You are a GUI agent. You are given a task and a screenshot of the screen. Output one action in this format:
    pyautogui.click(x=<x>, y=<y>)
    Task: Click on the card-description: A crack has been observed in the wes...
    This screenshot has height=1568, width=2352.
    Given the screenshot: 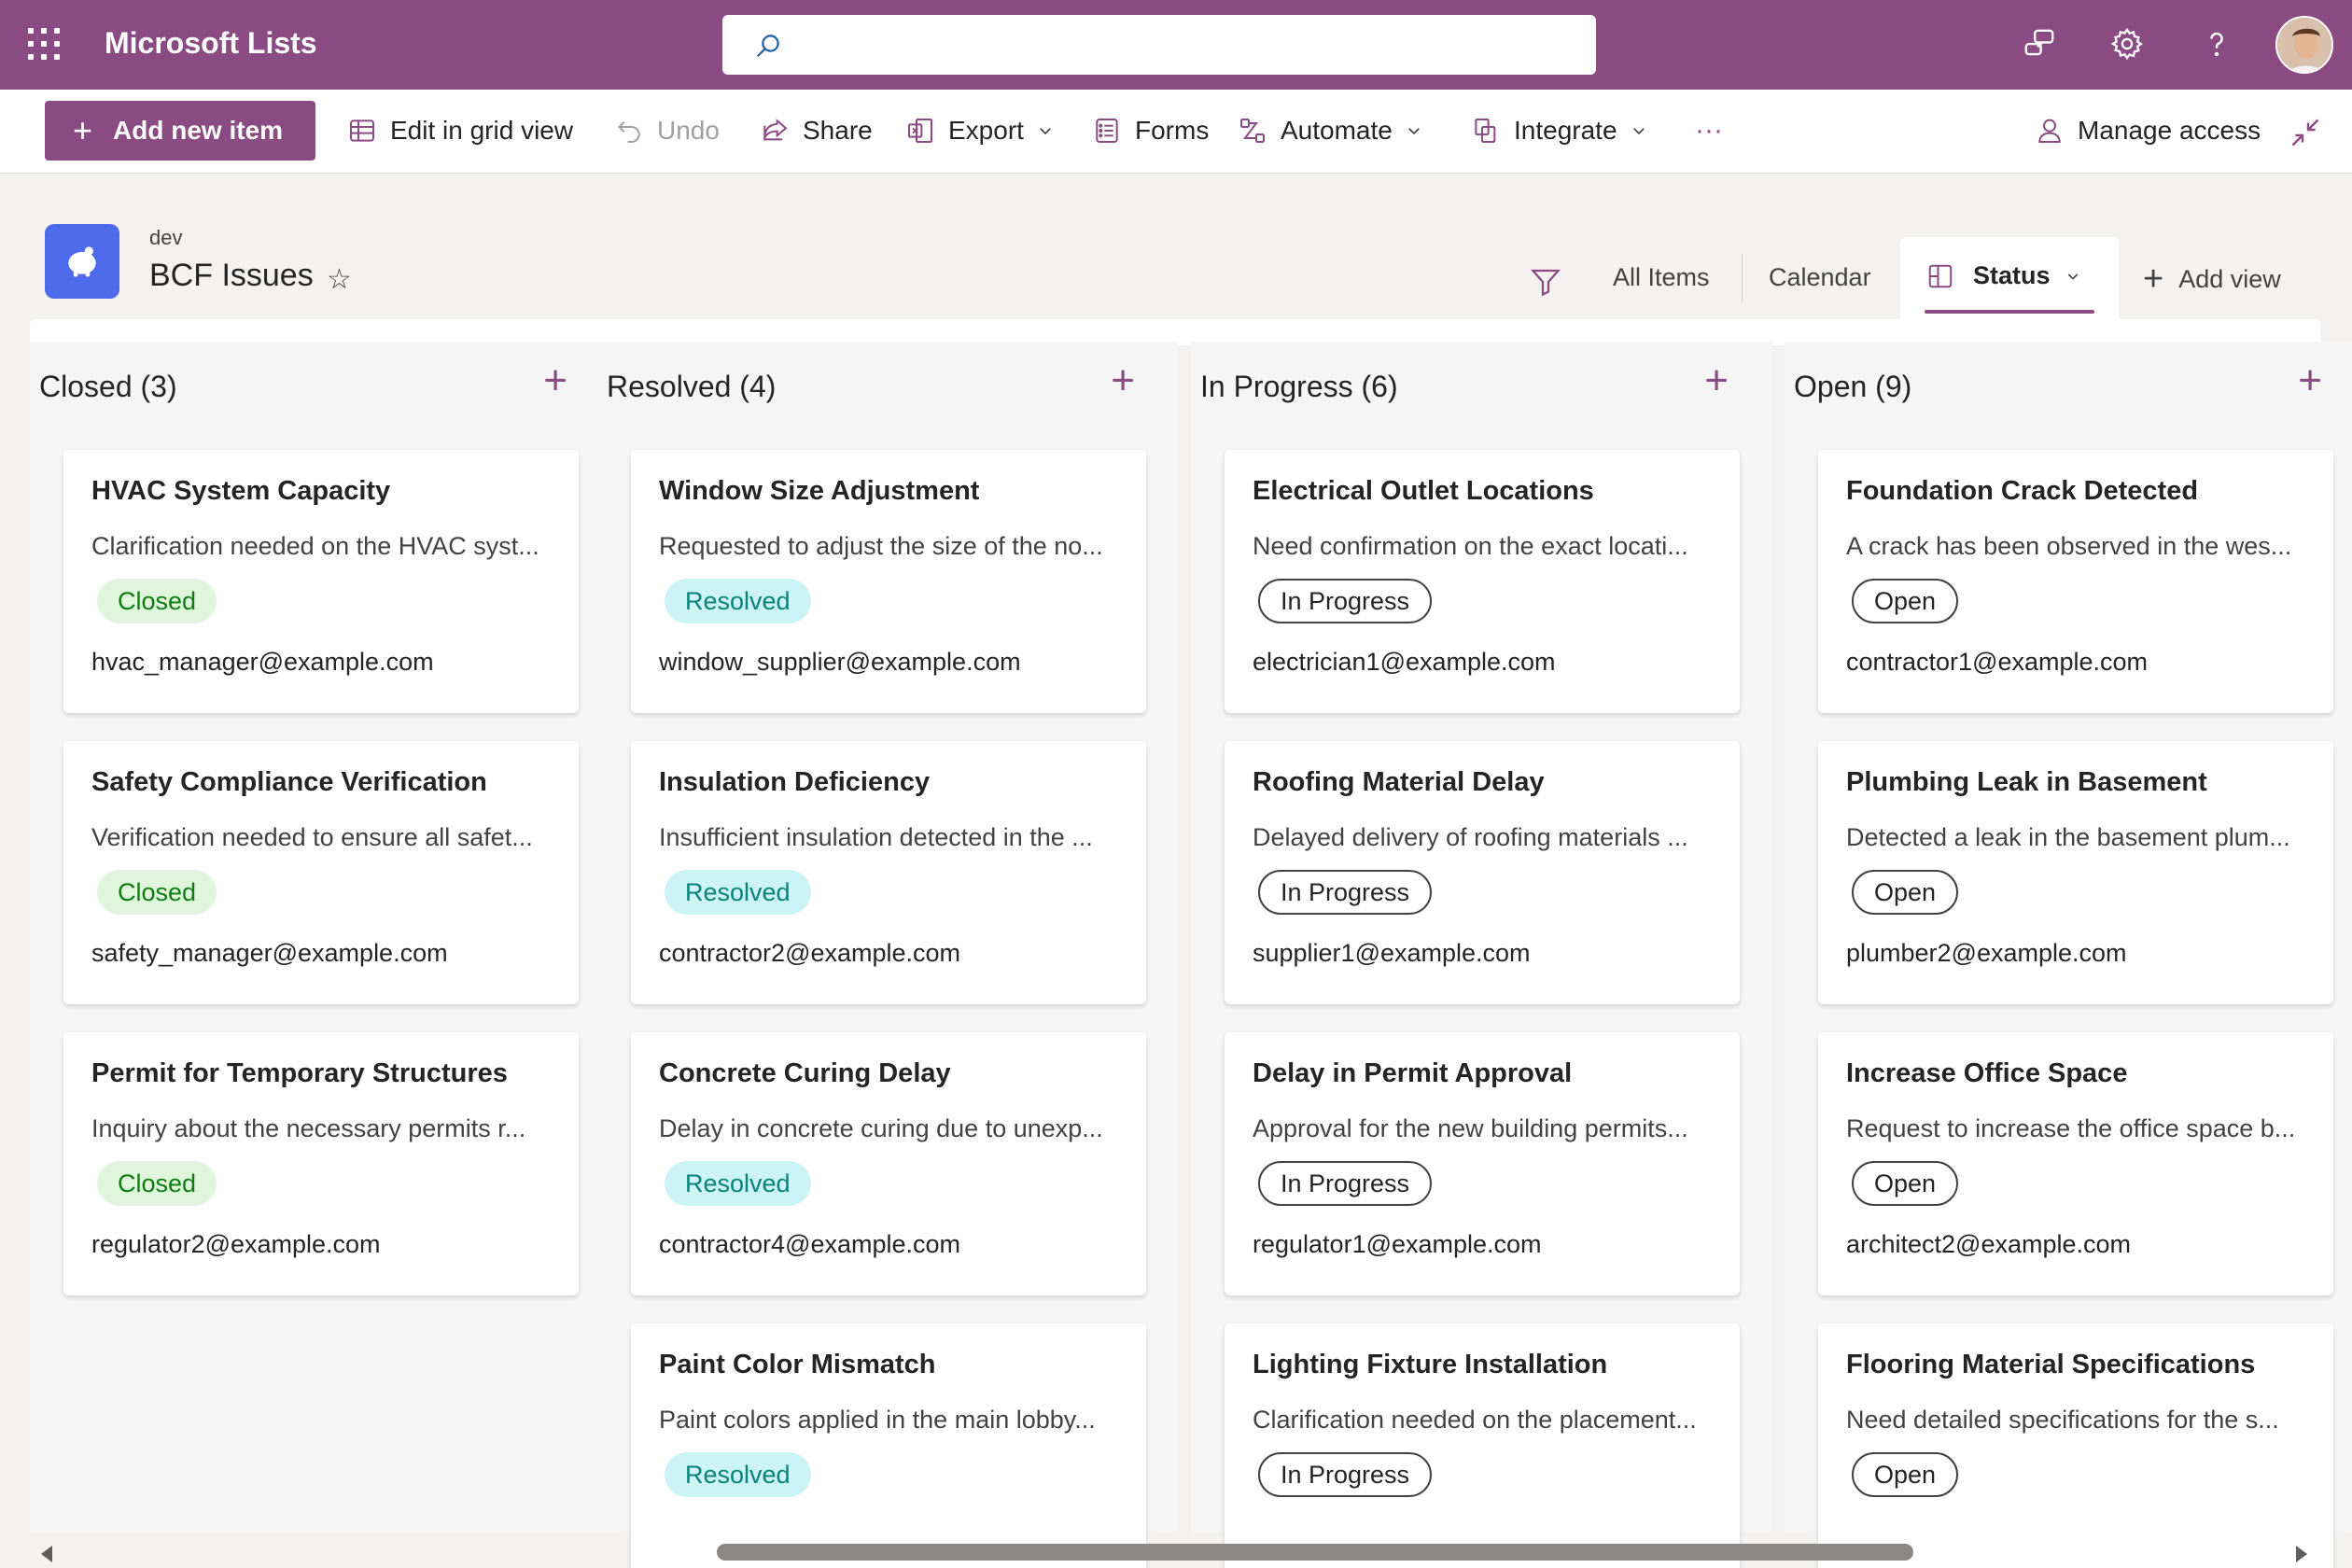 What is the action you would take?
    pyautogui.click(x=2069, y=546)
    